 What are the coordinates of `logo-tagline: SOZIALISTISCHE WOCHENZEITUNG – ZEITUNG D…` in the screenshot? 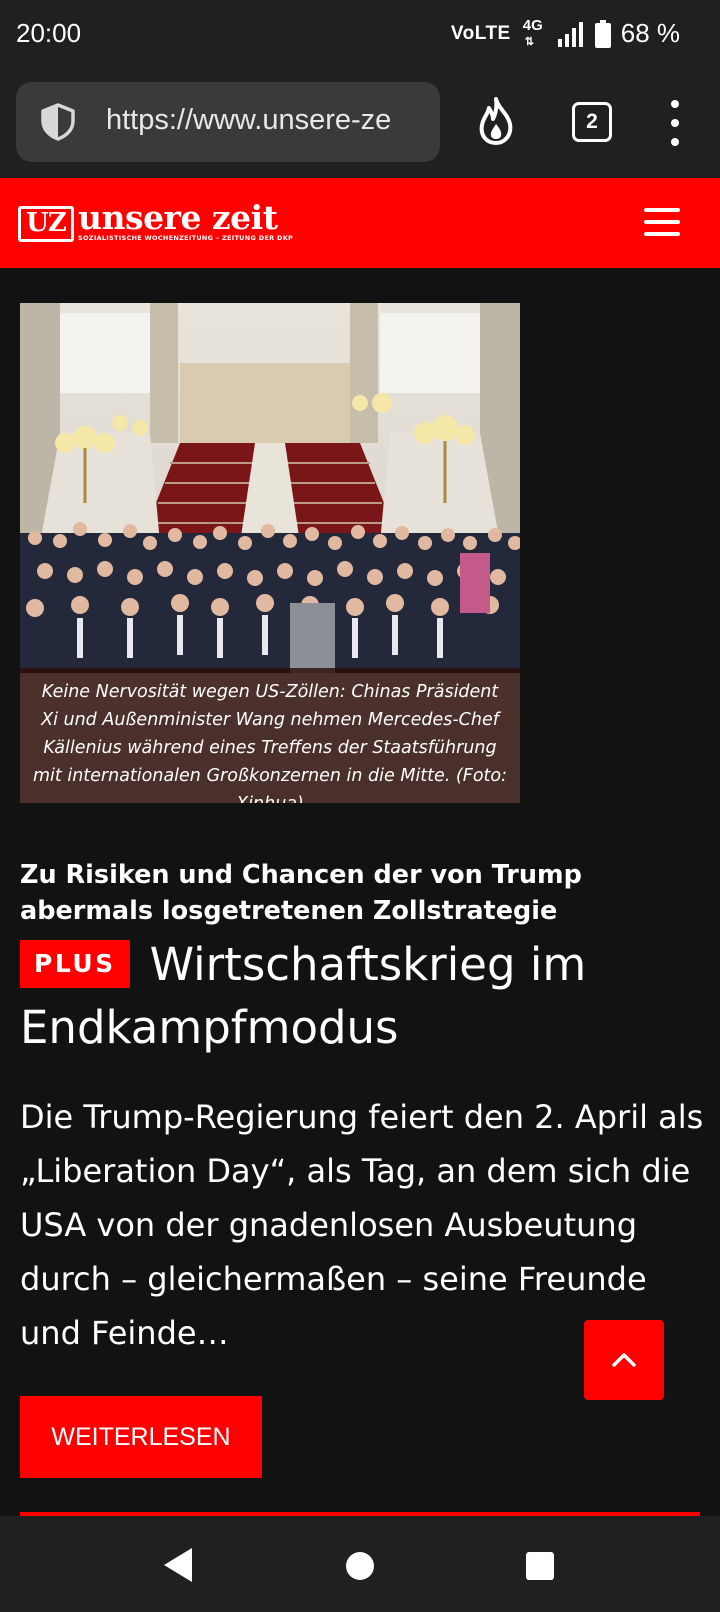 It's located at (186, 238).